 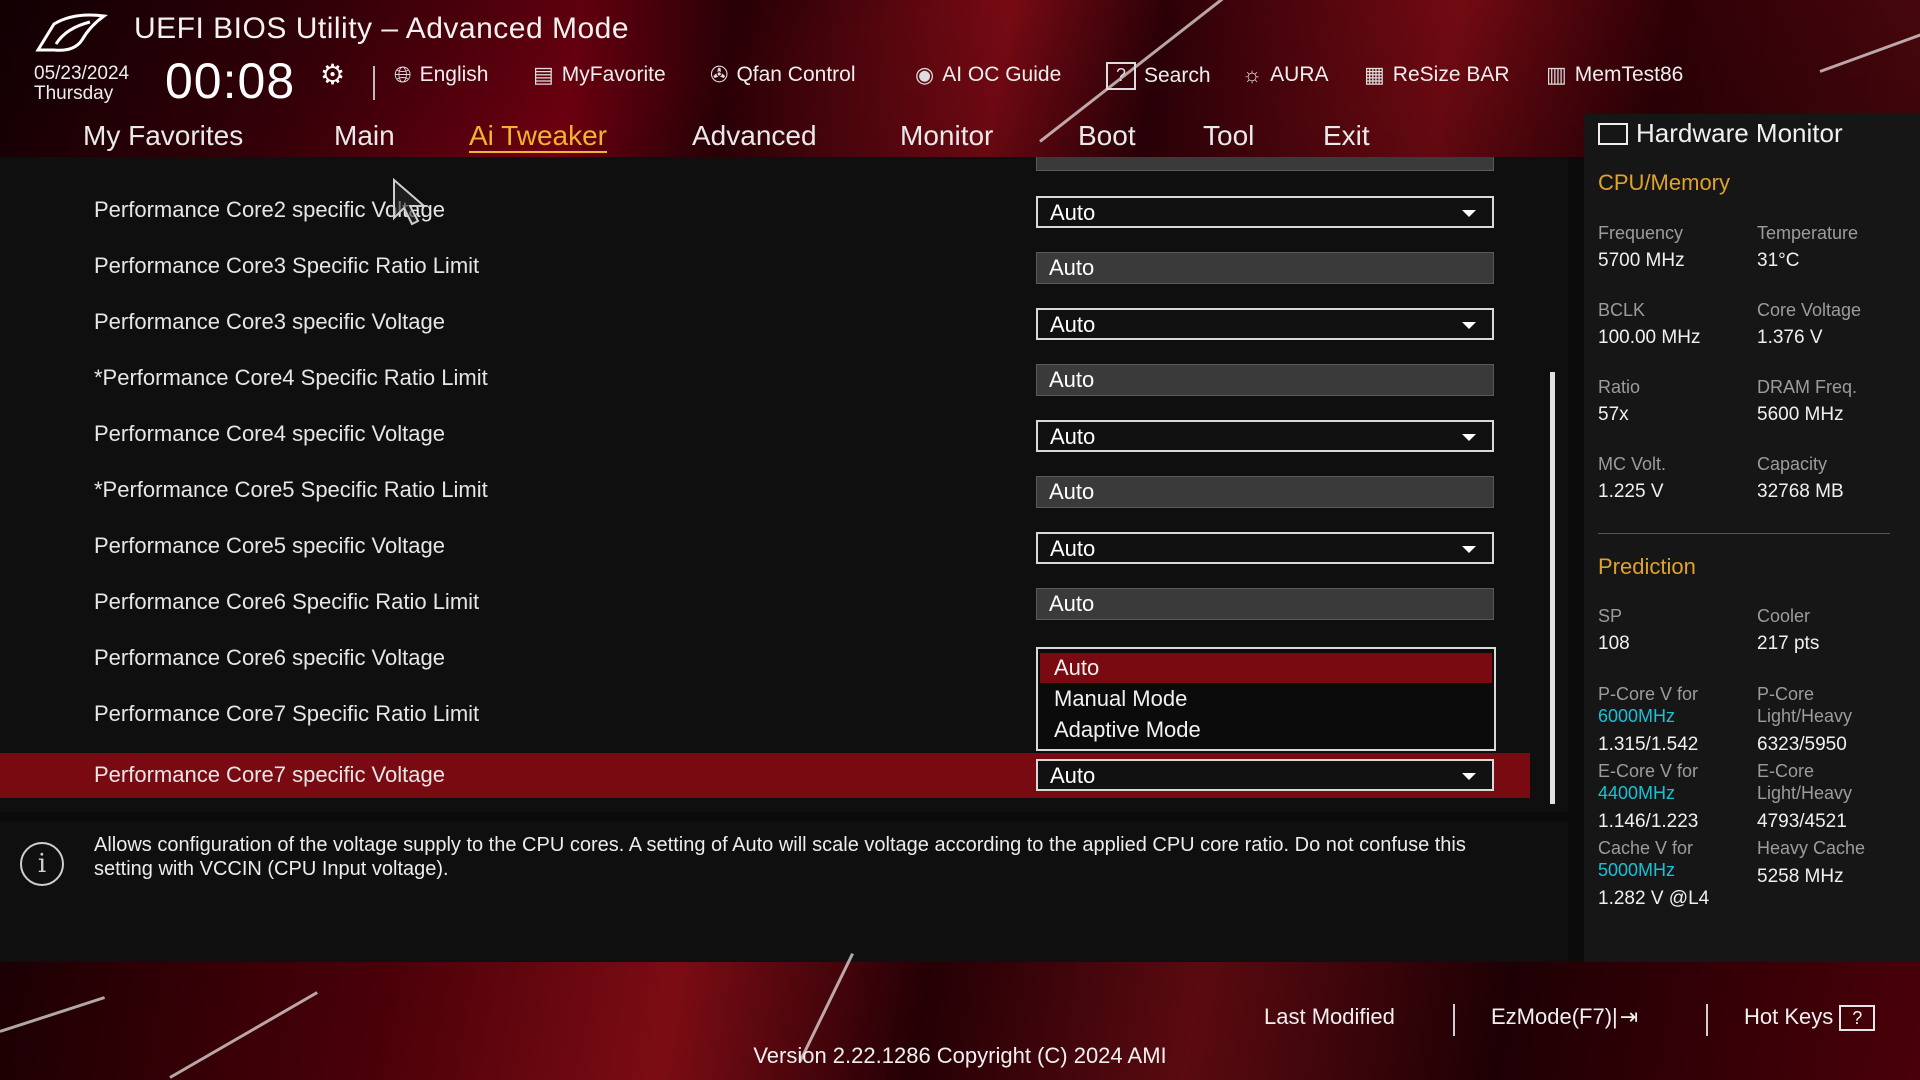 I want to click on dropdown-option: Auto, so click(x=1266, y=668).